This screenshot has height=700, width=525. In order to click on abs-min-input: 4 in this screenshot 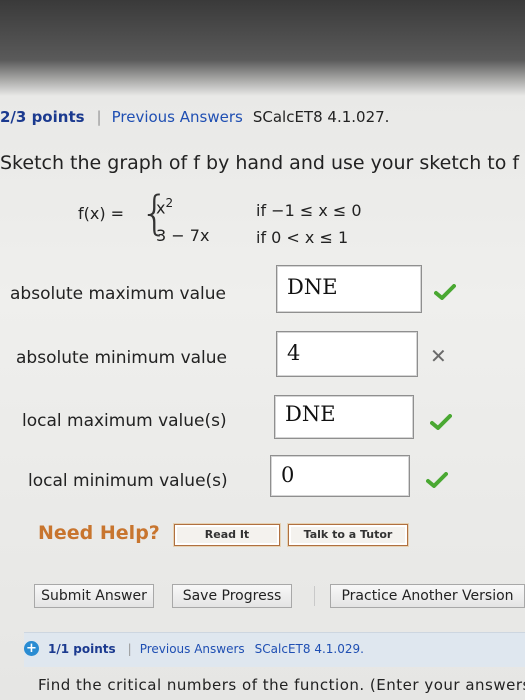, I will do `click(347, 354)`.